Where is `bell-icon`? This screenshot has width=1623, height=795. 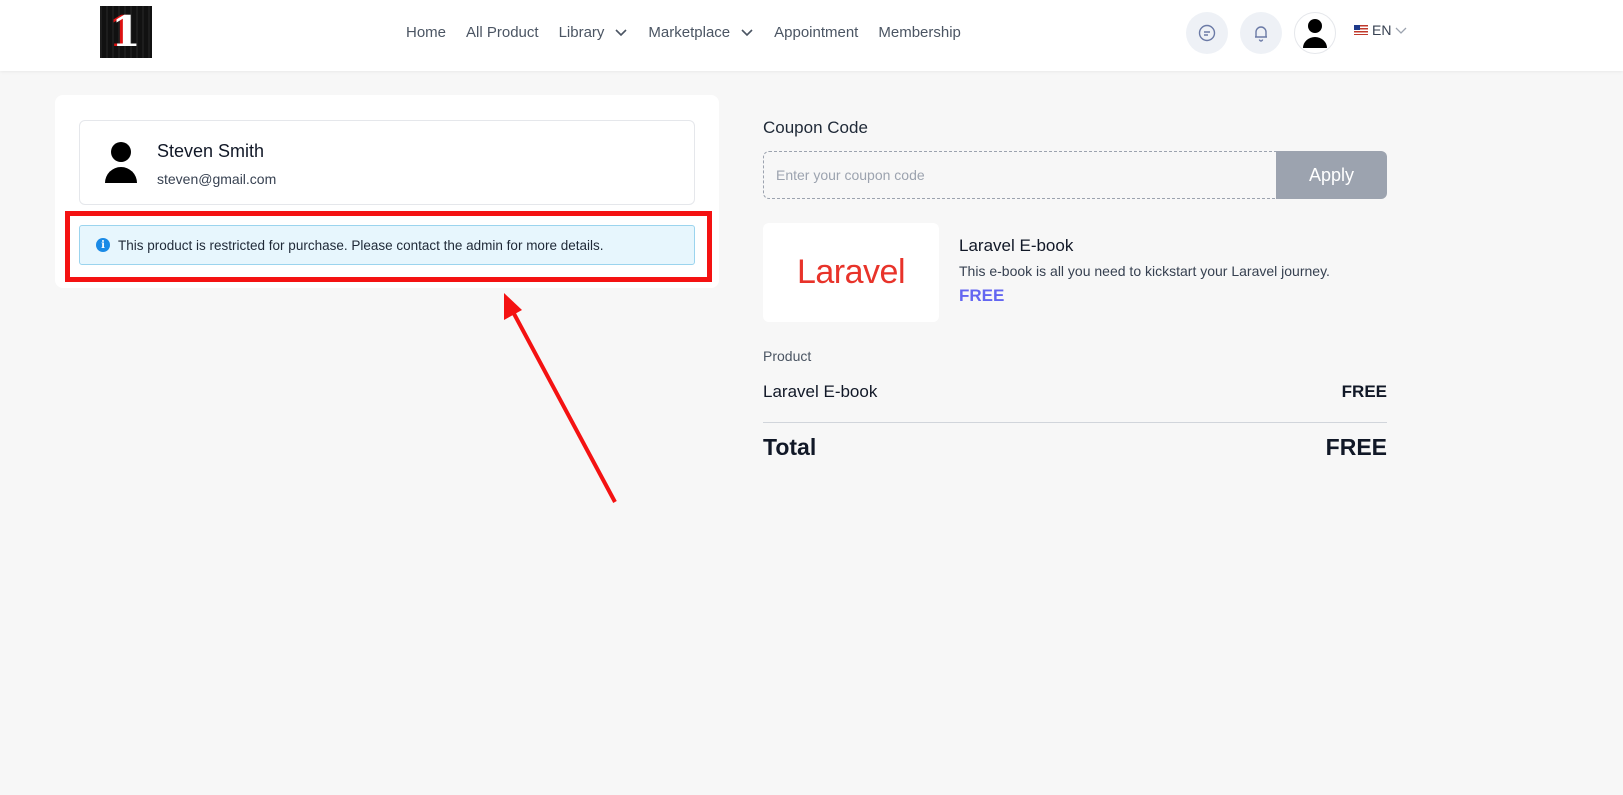 bell-icon is located at coordinates (1261, 34).